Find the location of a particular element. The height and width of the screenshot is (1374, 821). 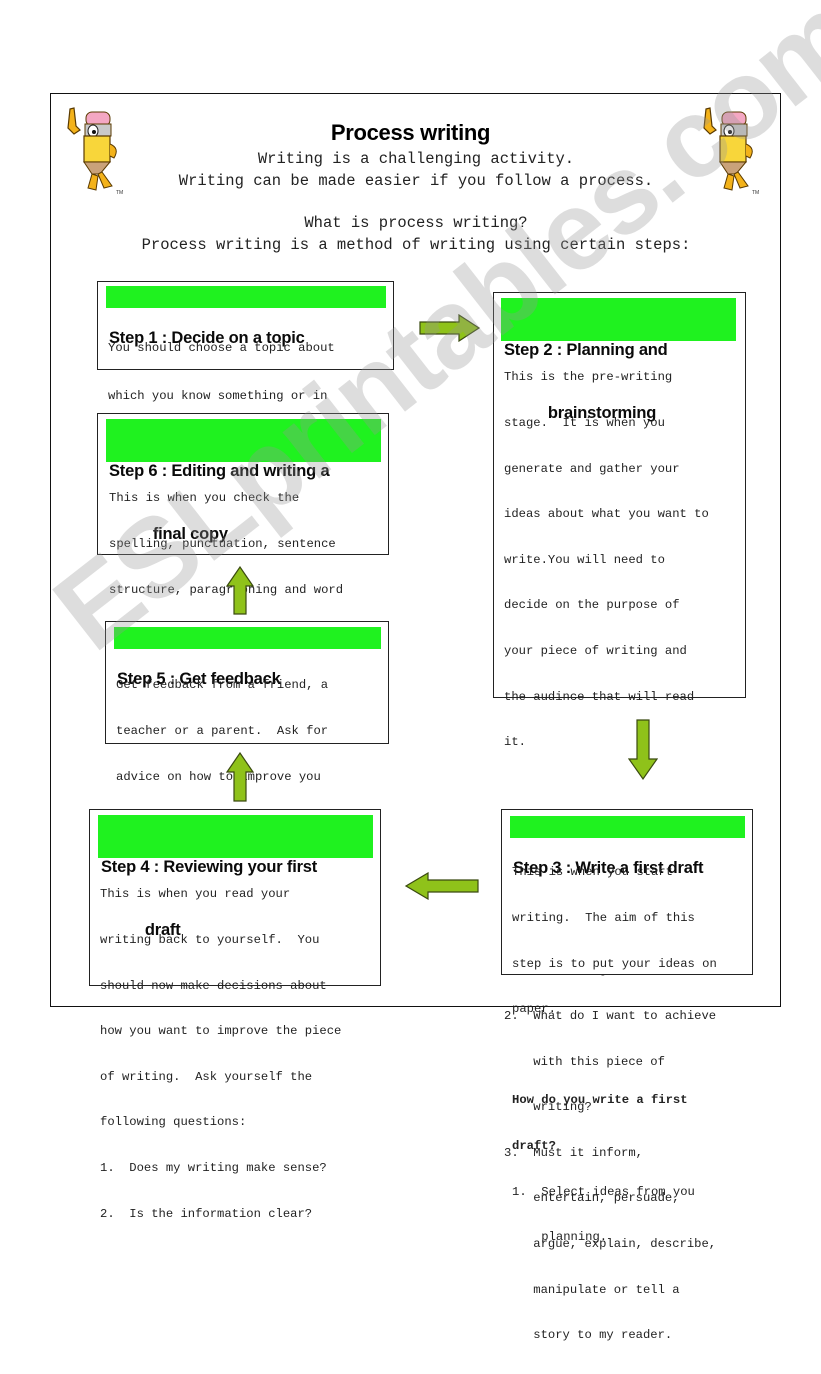

step-3-body-line: writing. The aim of this is located at coordinates (603, 918).